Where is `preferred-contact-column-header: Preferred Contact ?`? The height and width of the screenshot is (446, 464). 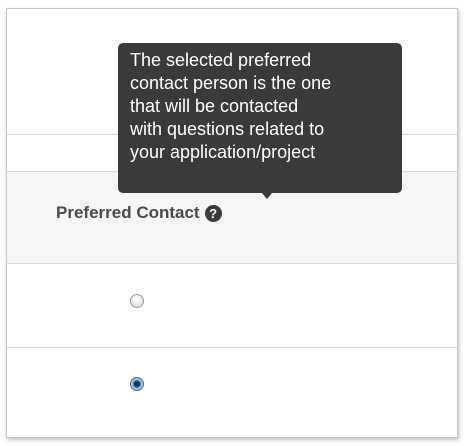 preferred-contact-column-header: Preferred Contact ? is located at coordinates (139, 213).